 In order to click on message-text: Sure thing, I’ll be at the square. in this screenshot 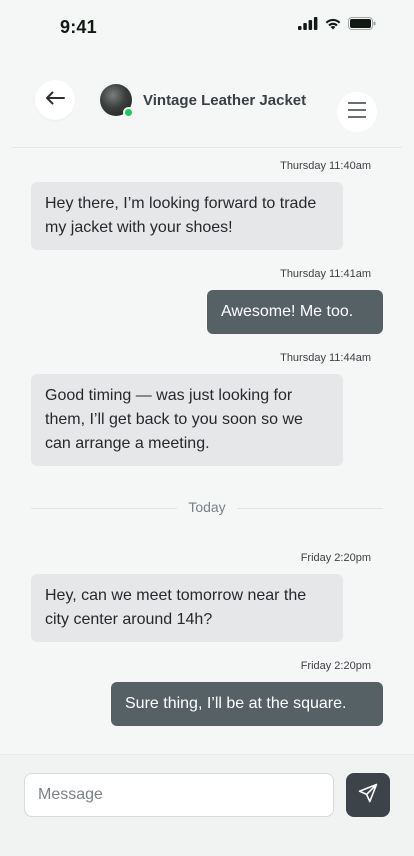, I will do `click(236, 703)`.